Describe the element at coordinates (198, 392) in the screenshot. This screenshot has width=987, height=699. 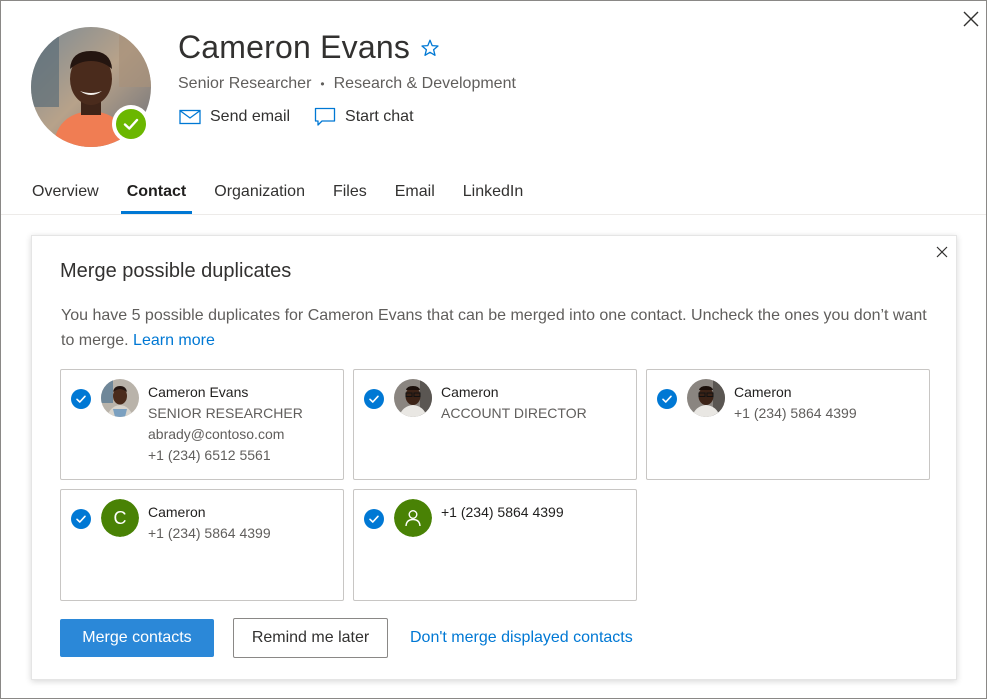
I see `contact-name: Cameron Evans` at that location.